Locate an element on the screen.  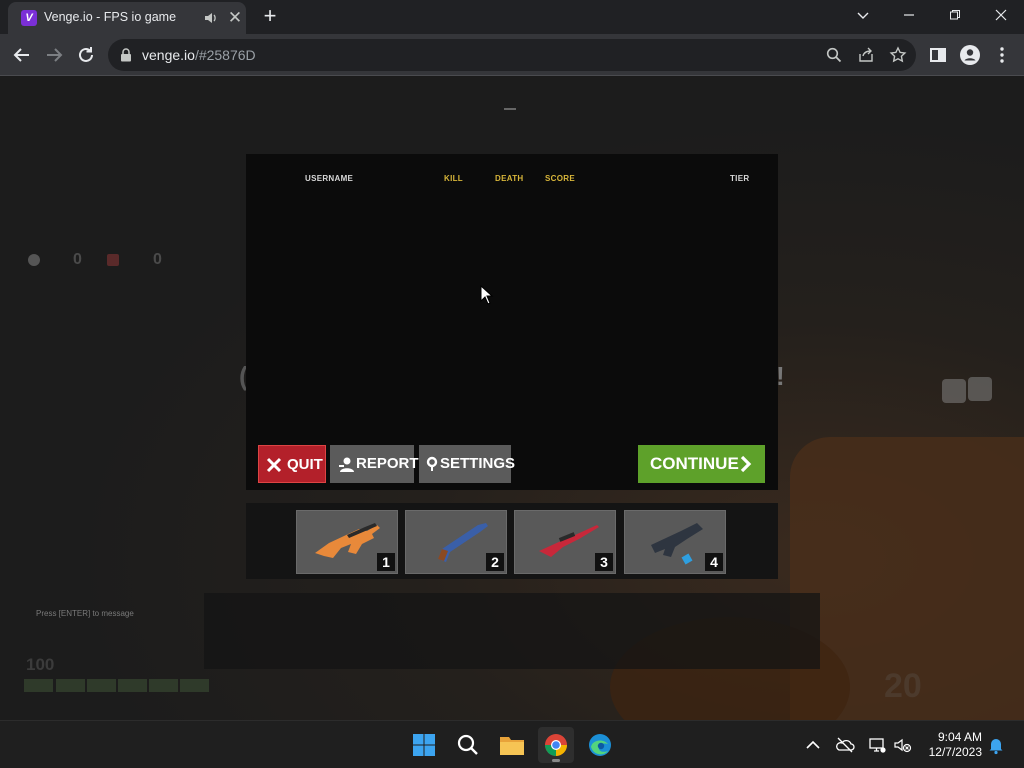
share-icon is located at coordinates (866, 55).